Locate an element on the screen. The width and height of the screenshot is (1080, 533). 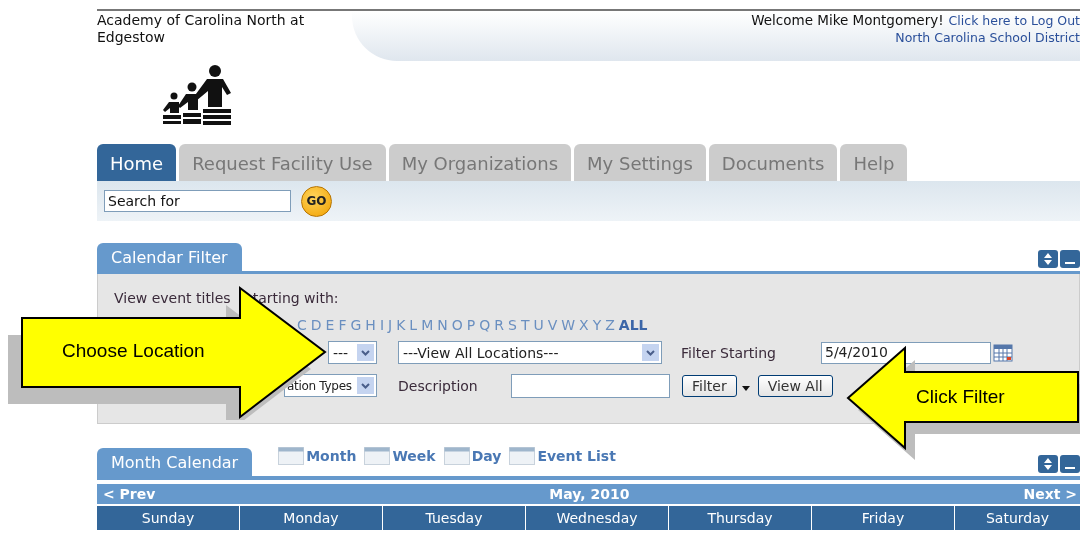
go-button: GO is located at coordinates (316, 201).